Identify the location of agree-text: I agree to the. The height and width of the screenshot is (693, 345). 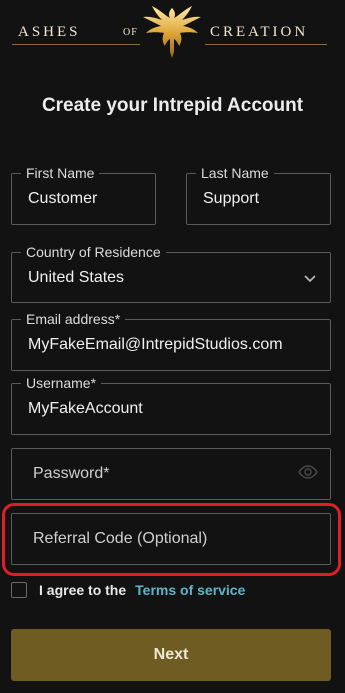
(83, 590).